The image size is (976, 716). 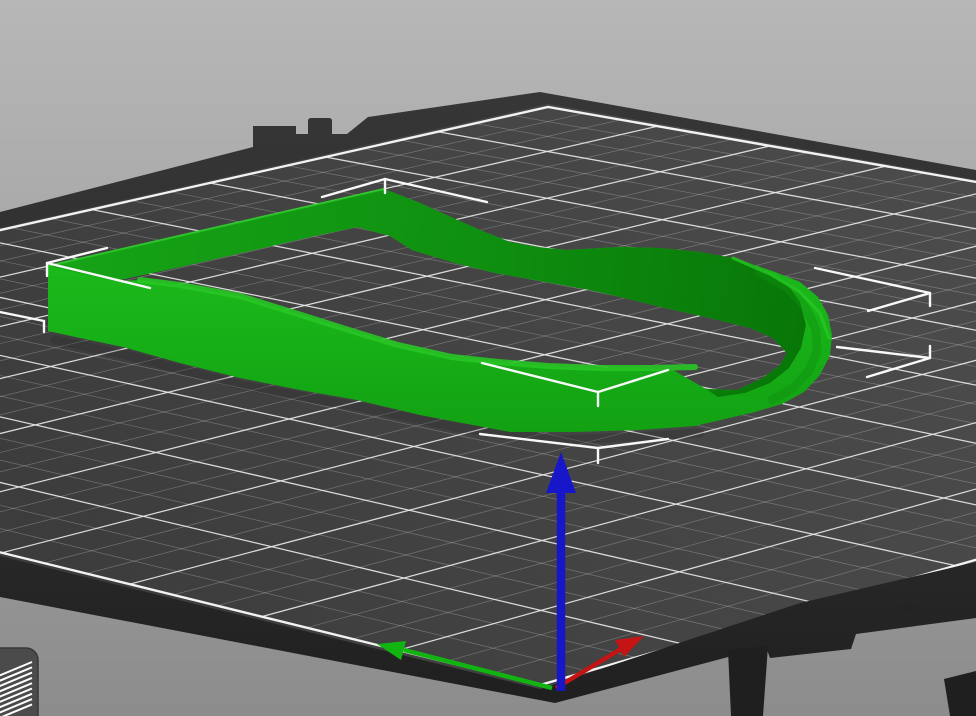 I want to click on layer-stack-icon, so click(x=19, y=681).